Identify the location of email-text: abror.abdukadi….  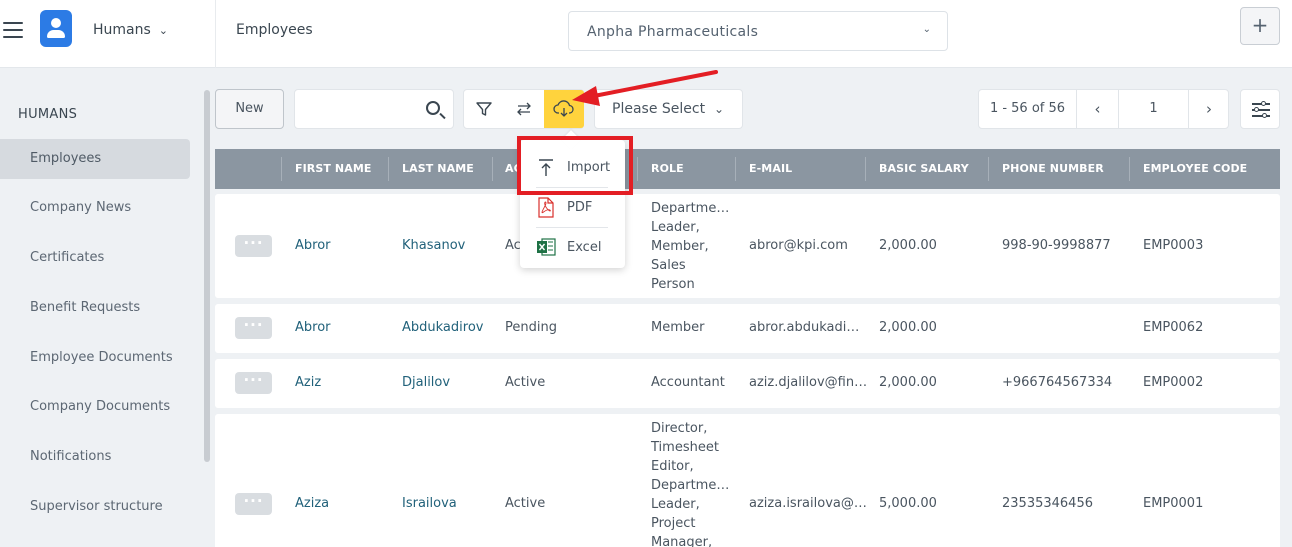
(804, 327).